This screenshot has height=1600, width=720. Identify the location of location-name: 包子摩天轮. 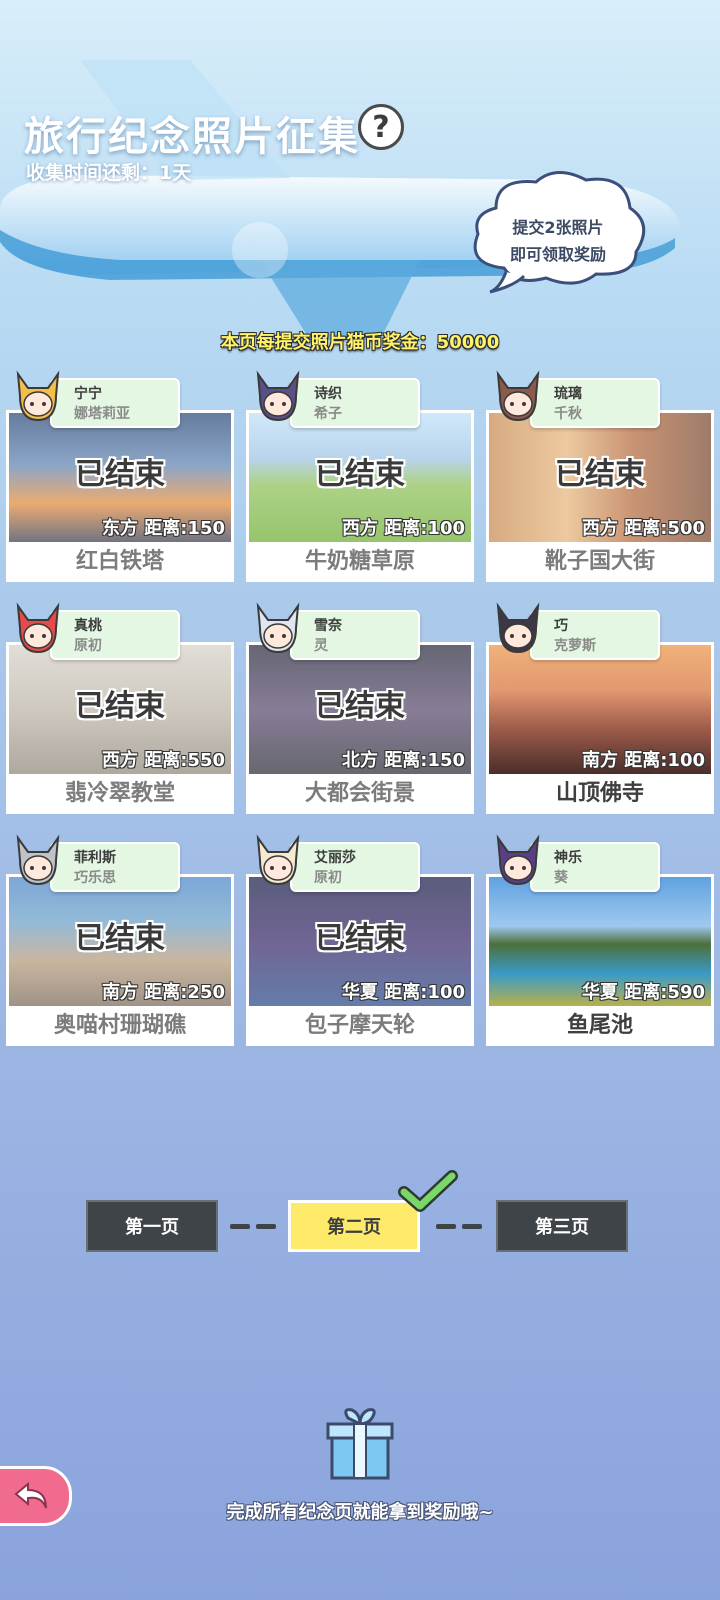
(360, 1026).